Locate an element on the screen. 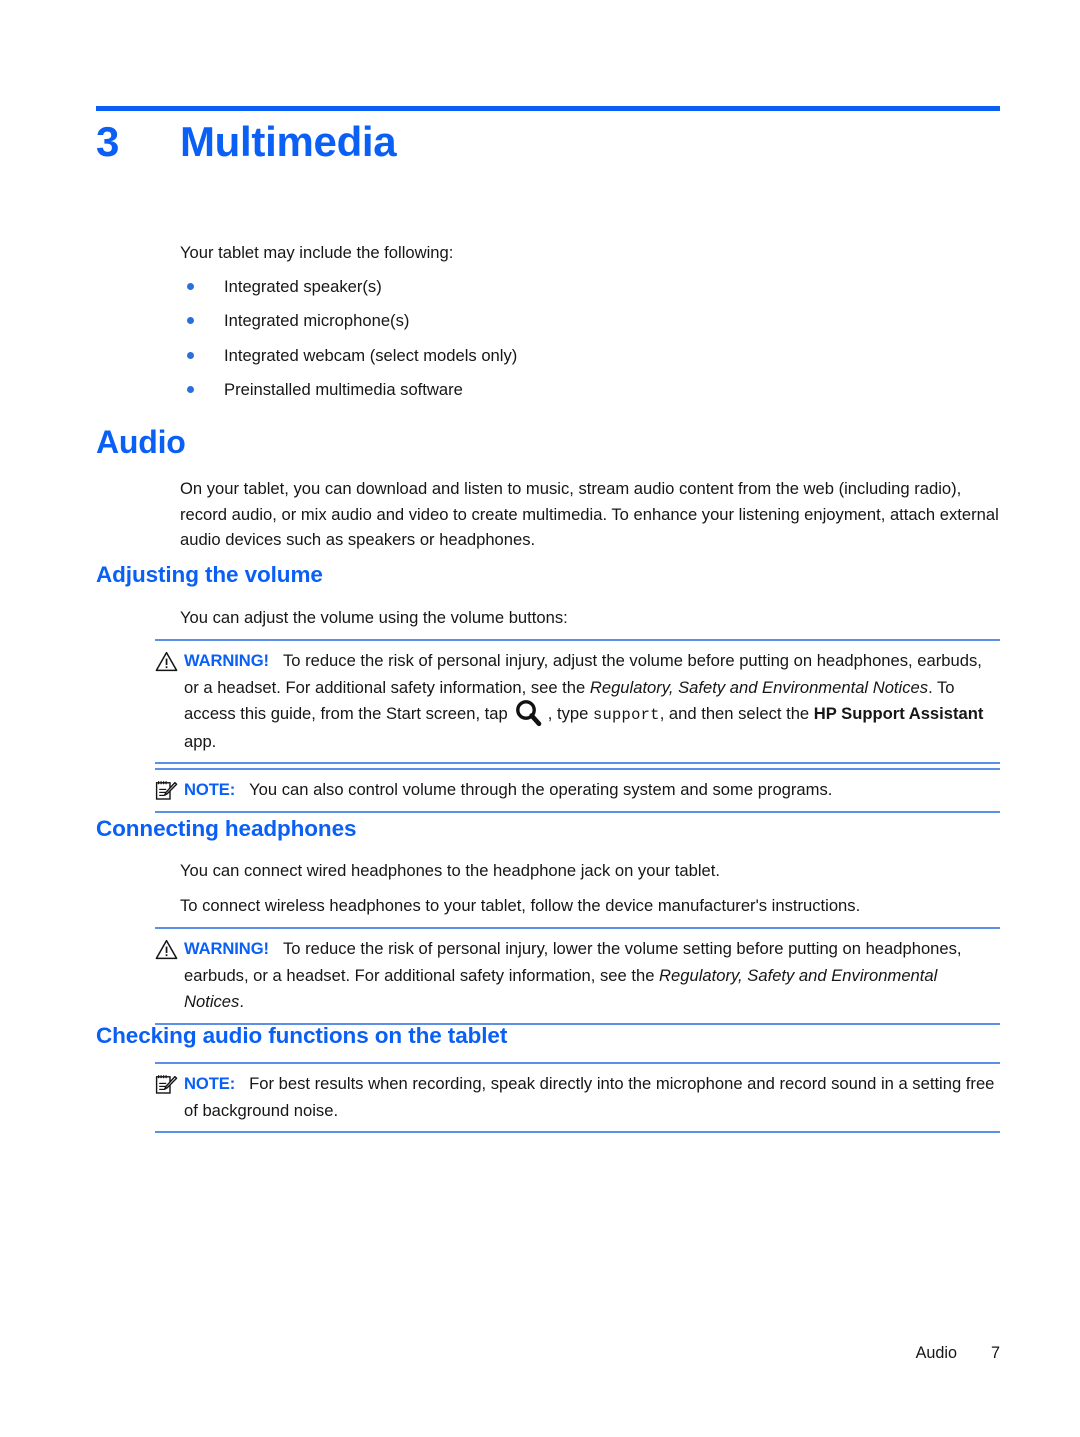  chapter-heading: 3 Multimedia is located at coordinates (548, 149).